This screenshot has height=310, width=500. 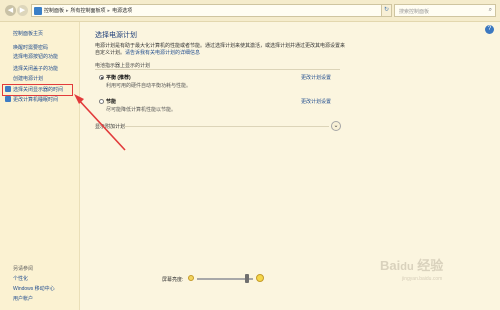 I want to click on plan-power-saver-radio, so click(x=101, y=101).